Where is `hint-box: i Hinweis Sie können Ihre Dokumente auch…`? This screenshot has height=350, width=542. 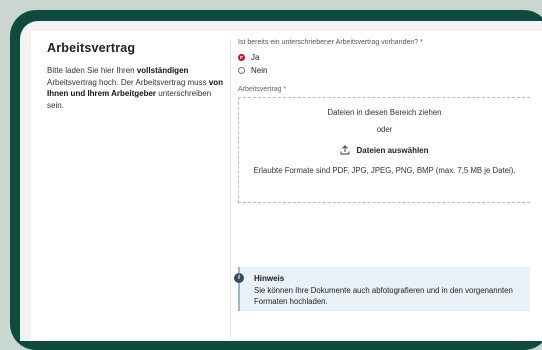 hint-box: i Hinweis Sie können Ihre Dokumente auch… is located at coordinates (382, 289).